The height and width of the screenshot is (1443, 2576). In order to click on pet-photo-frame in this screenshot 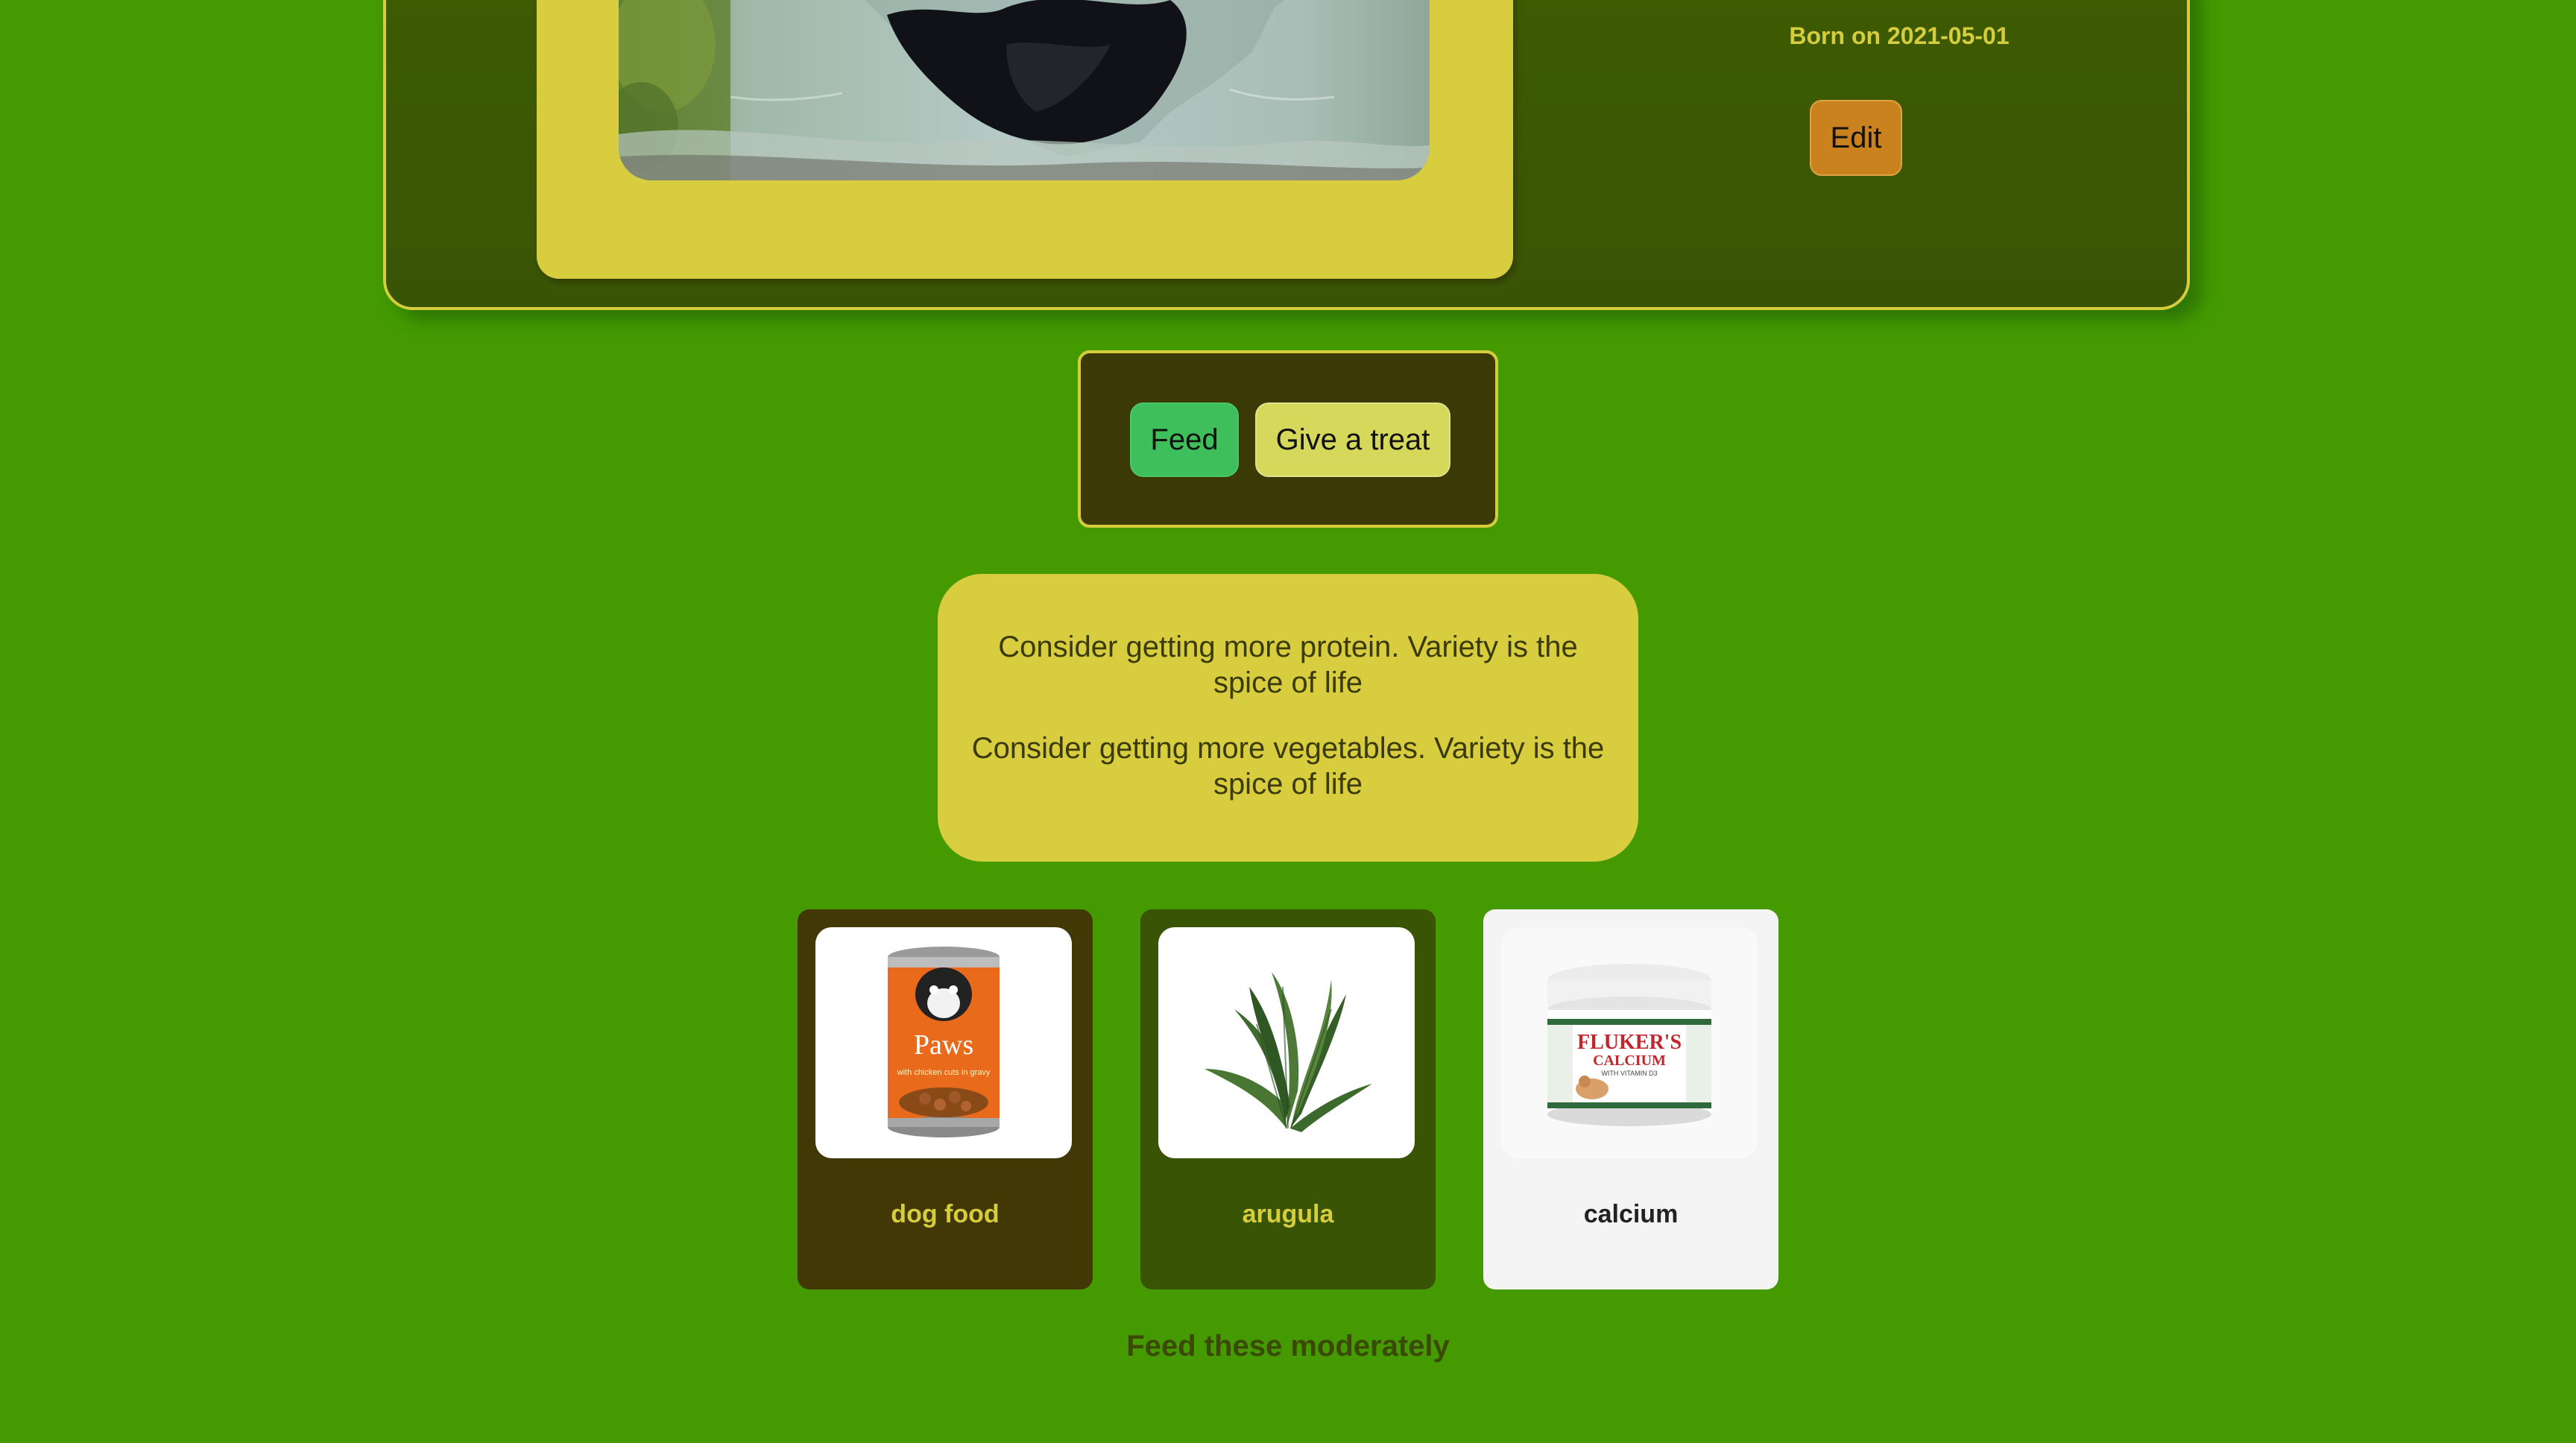, I will do `click(1025, 139)`.